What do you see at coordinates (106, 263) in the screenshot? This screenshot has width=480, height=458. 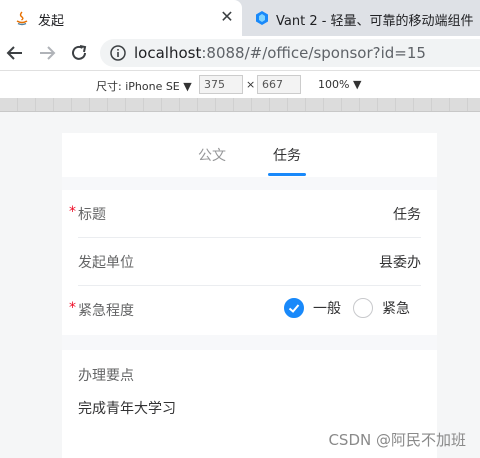 I see `unit-label: 发起单位` at bounding box center [106, 263].